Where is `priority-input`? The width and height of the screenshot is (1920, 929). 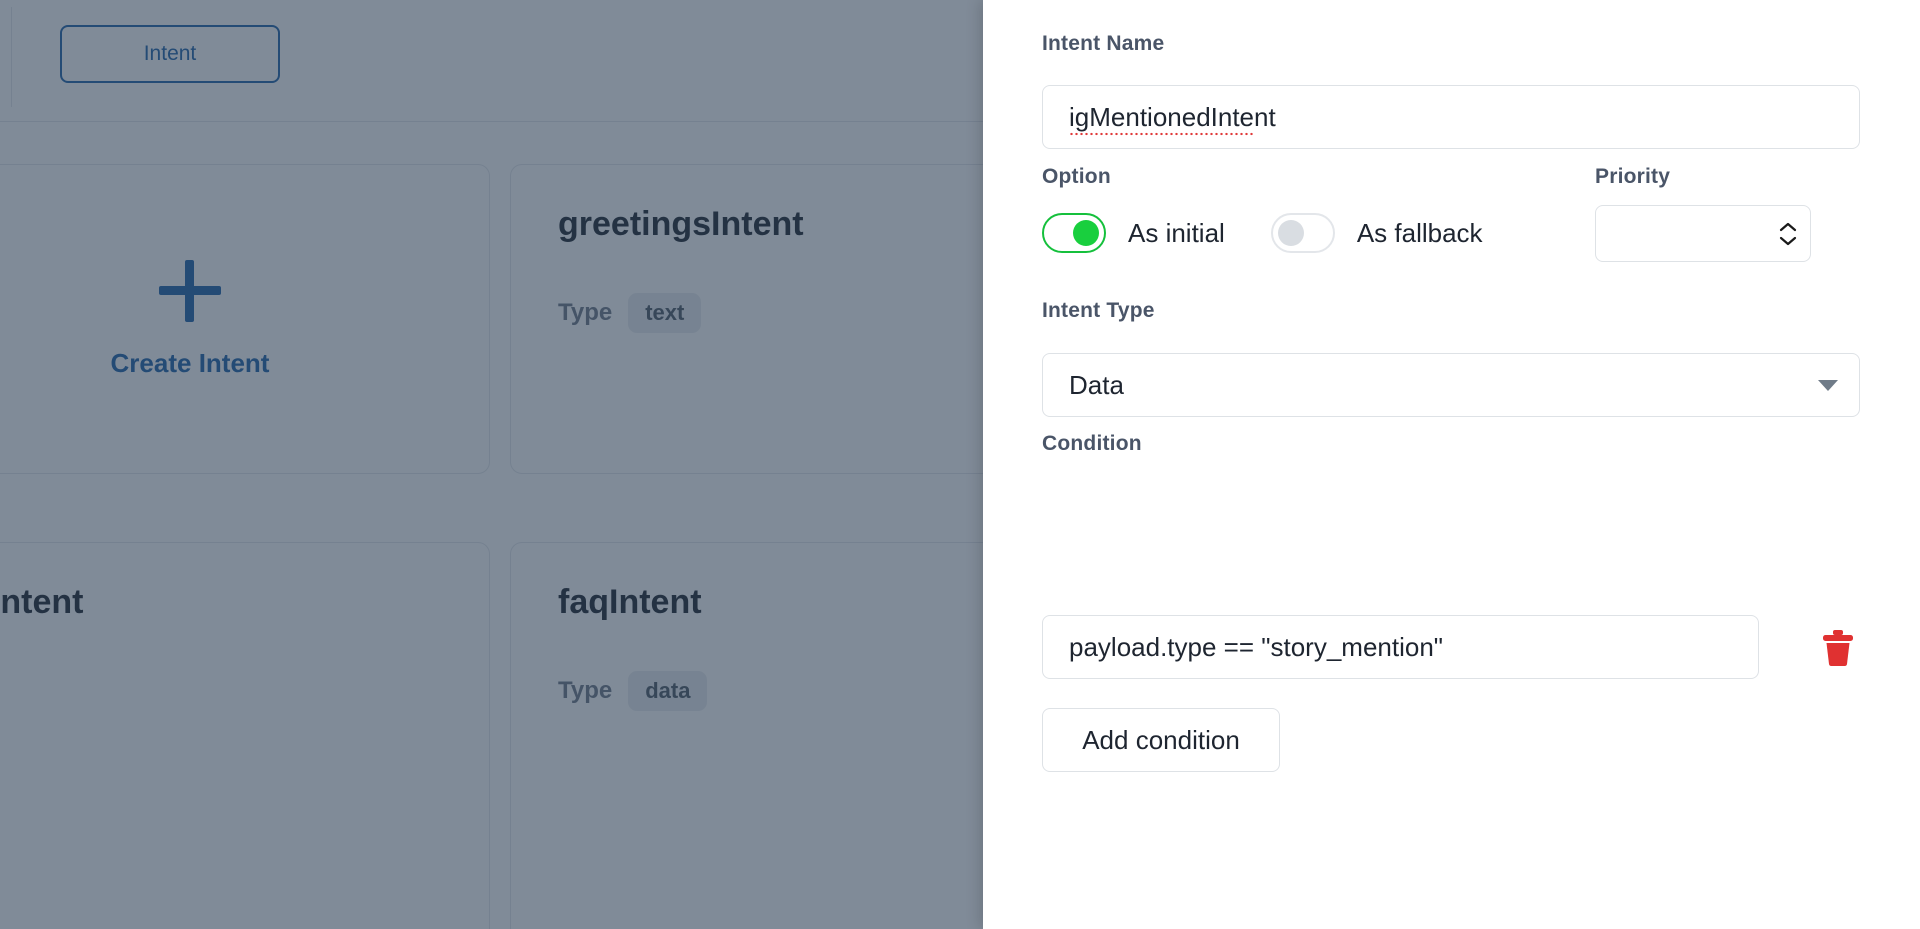
priority-input is located at coordinates (1703, 233).